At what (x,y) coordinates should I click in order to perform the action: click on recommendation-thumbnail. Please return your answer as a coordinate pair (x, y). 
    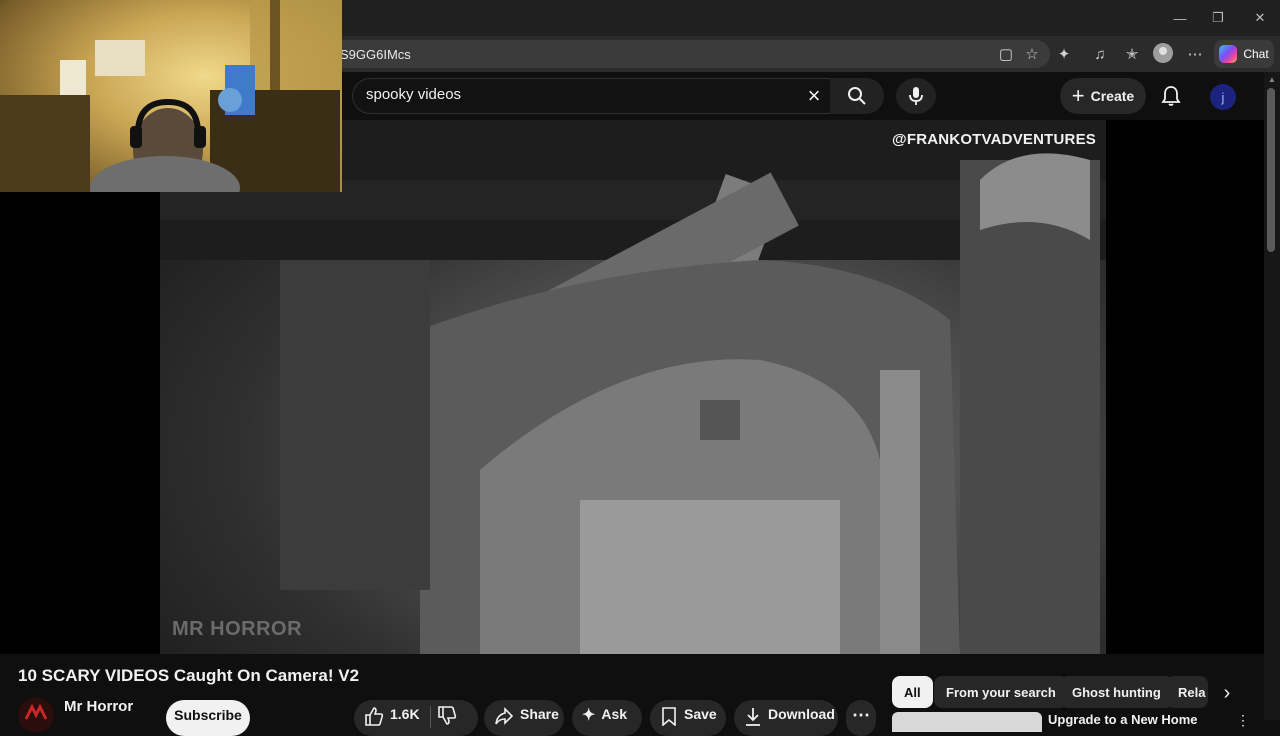
    Looking at the image, I should click on (967, 722).